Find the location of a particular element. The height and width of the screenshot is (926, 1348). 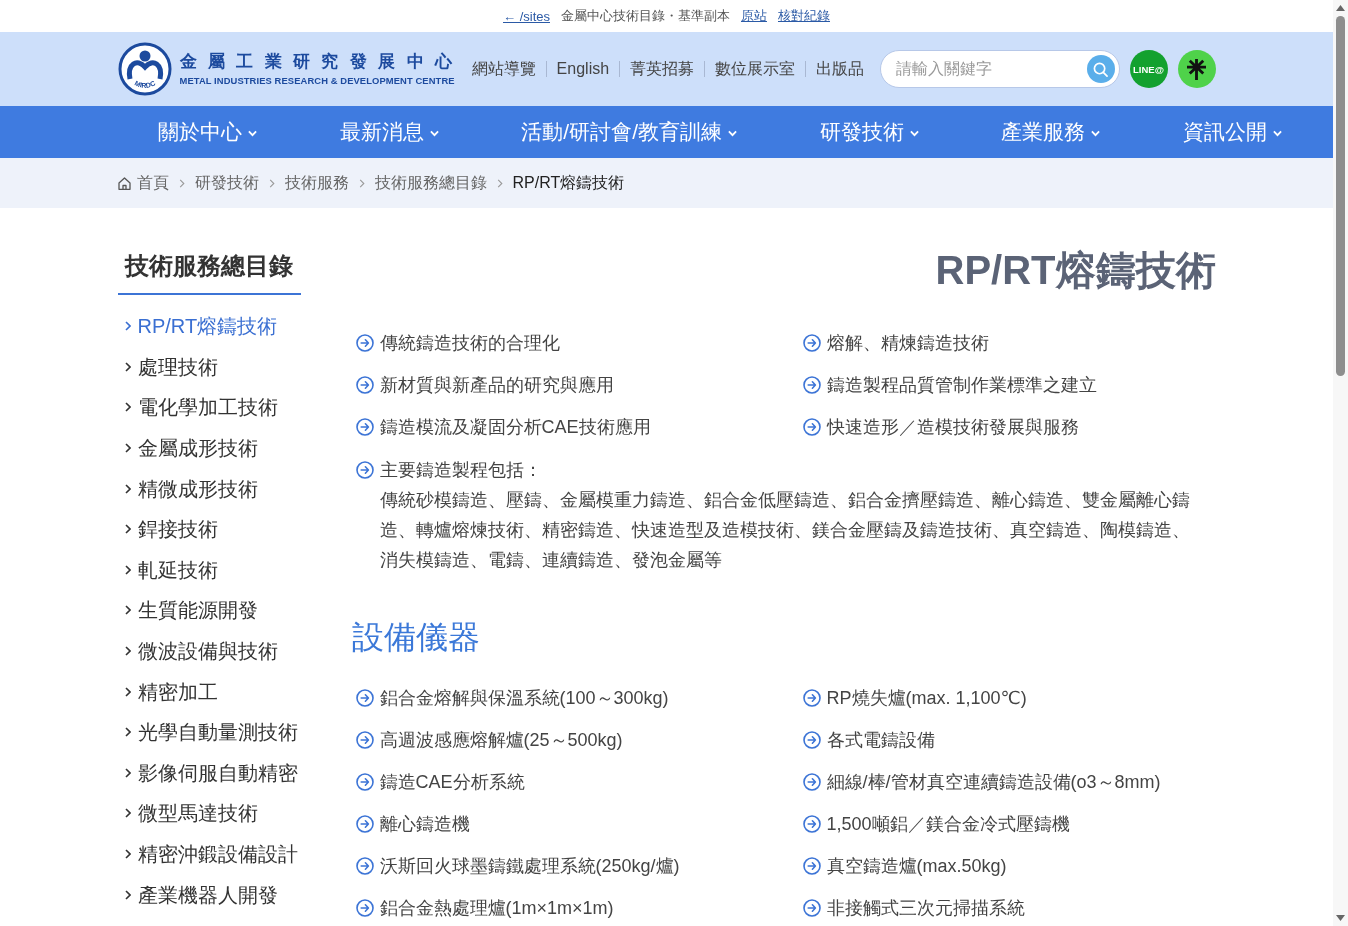

back-link: ← /sites is located at coordinates (526, 16).